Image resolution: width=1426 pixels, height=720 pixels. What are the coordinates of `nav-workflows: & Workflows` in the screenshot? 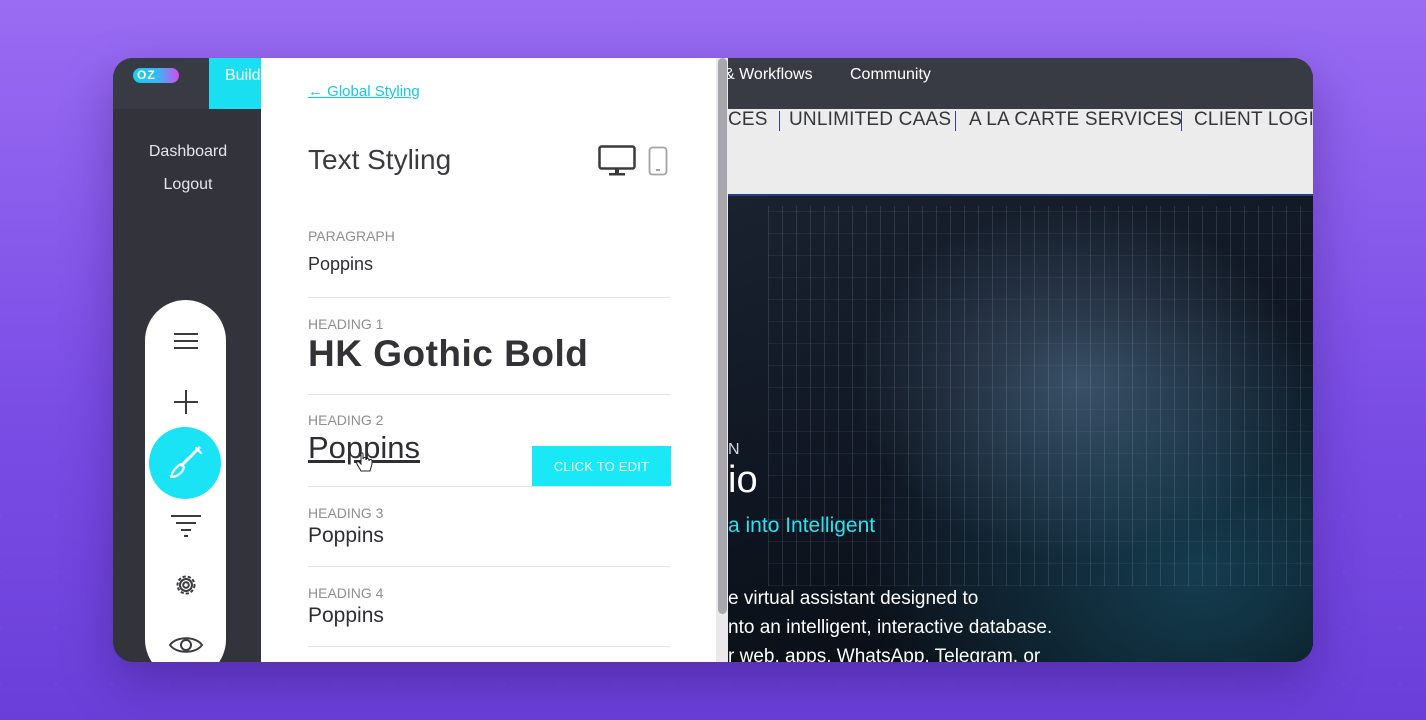 It's located at (768, 75).